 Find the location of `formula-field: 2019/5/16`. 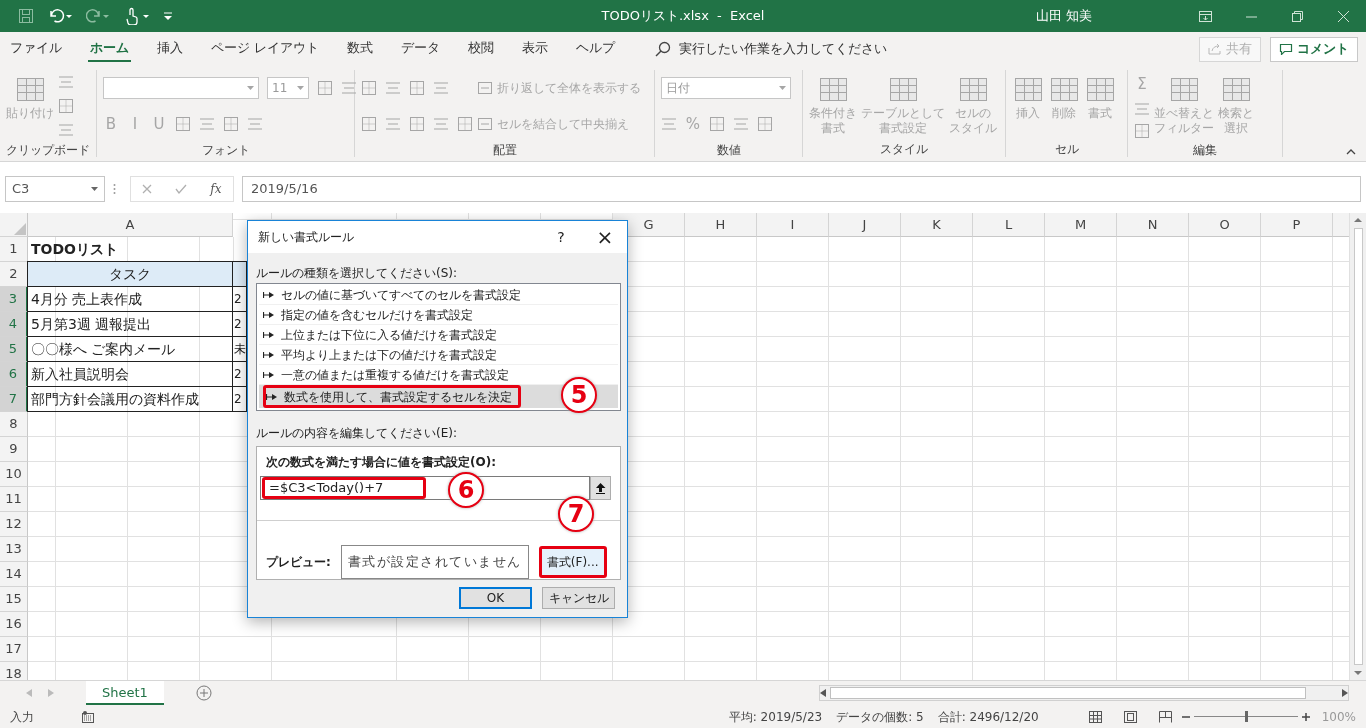

formula-field: 2019/5/16 is located at coordinates (801, 188).